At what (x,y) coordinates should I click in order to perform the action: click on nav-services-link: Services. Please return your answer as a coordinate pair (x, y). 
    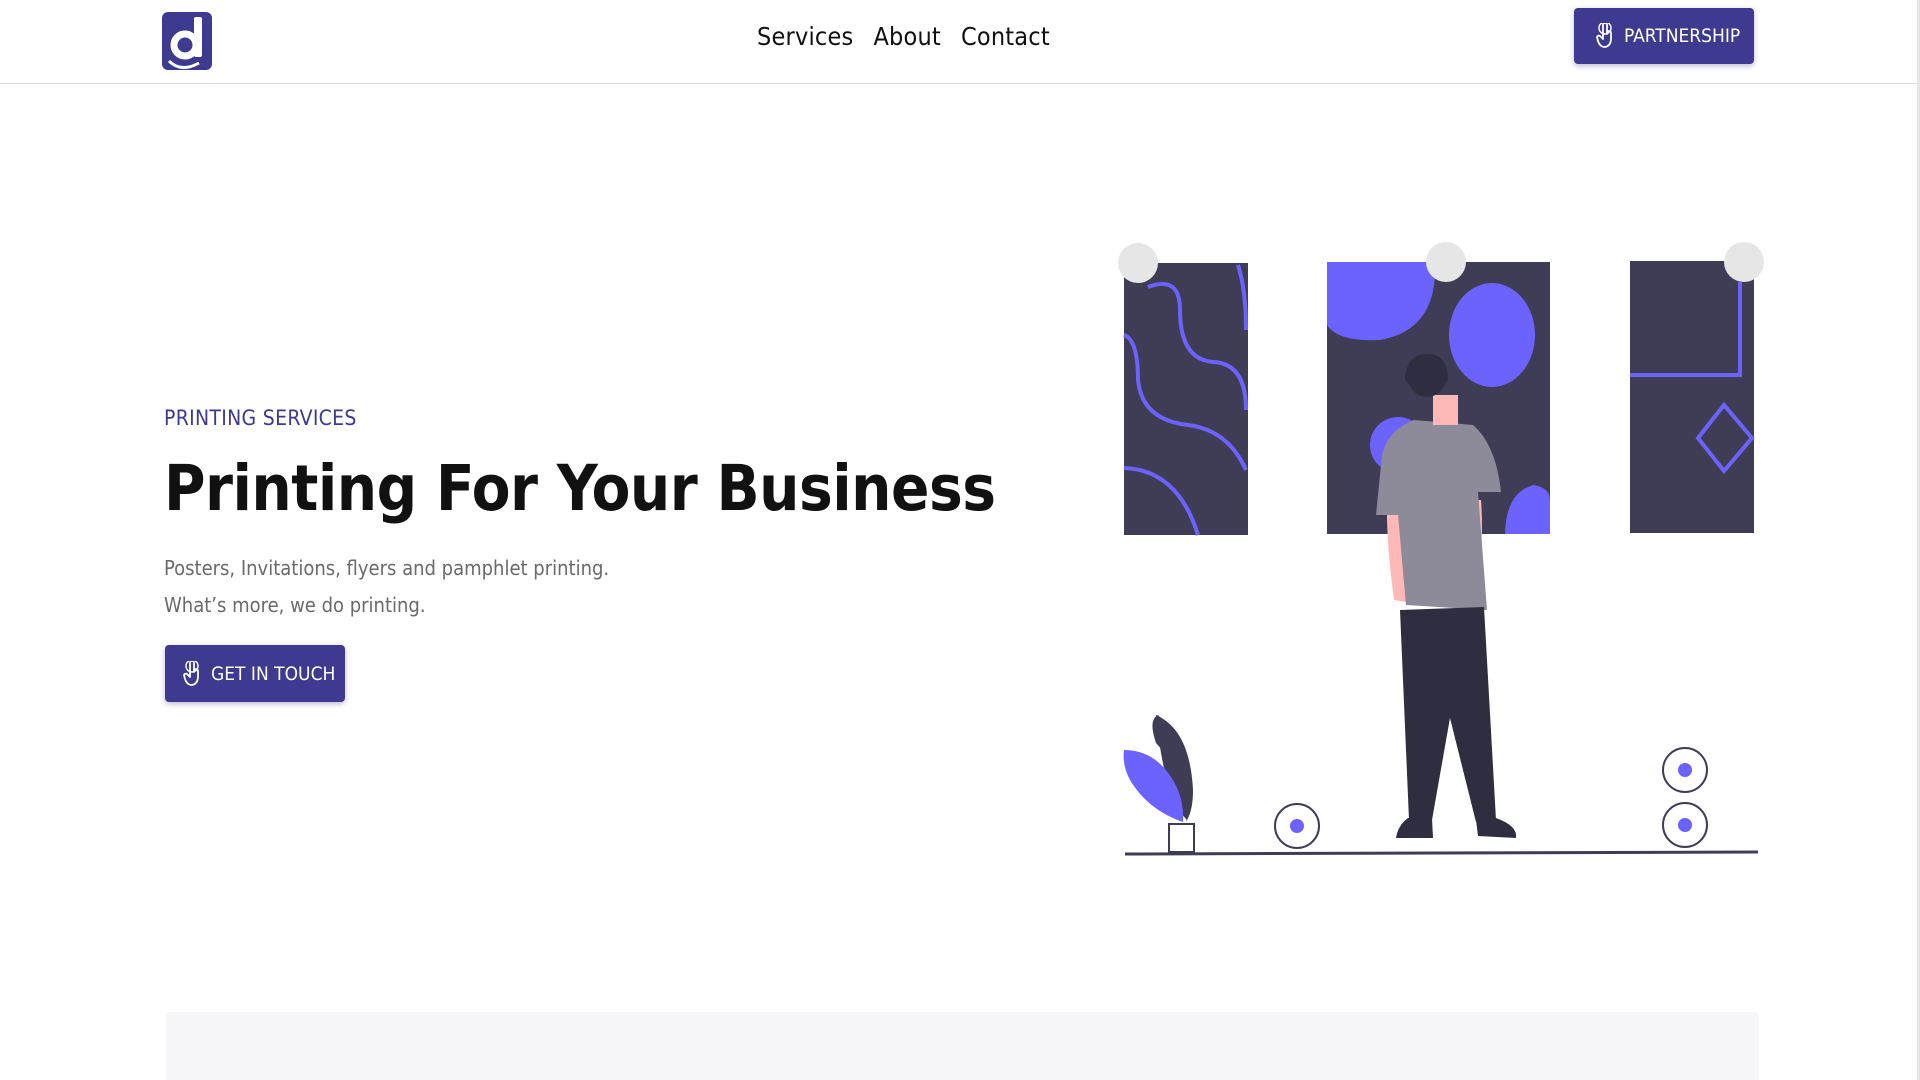
    Looking at the image, I should click on (805, 36).